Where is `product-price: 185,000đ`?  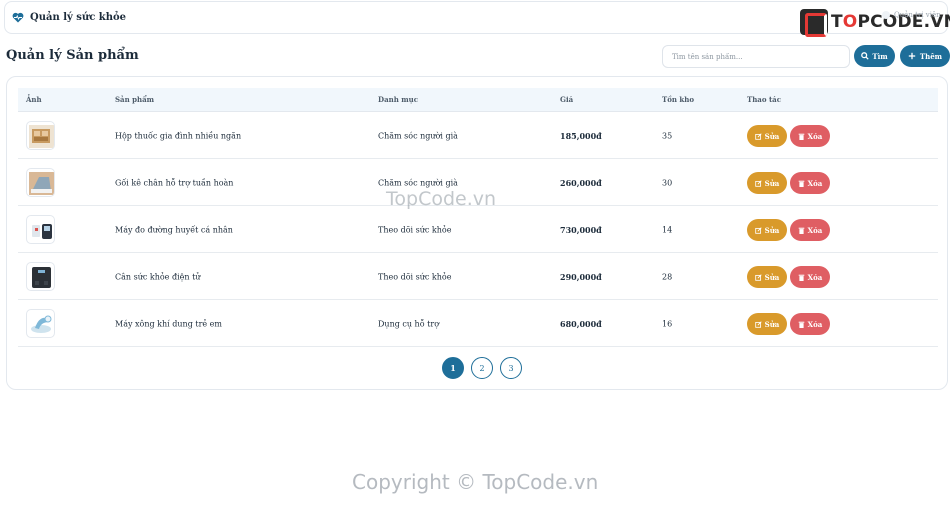
product-price: 185,000đ is located at coordinates (581, 135).